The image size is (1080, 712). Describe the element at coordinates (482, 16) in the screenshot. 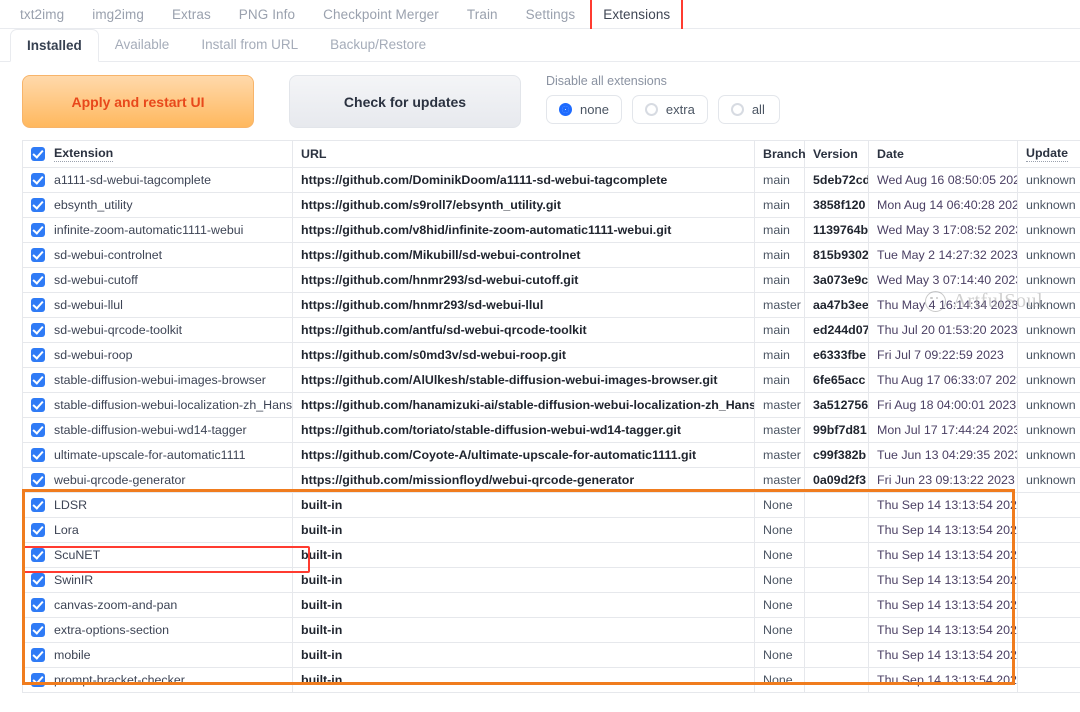

I see `main-tab-train: Train` at that location.